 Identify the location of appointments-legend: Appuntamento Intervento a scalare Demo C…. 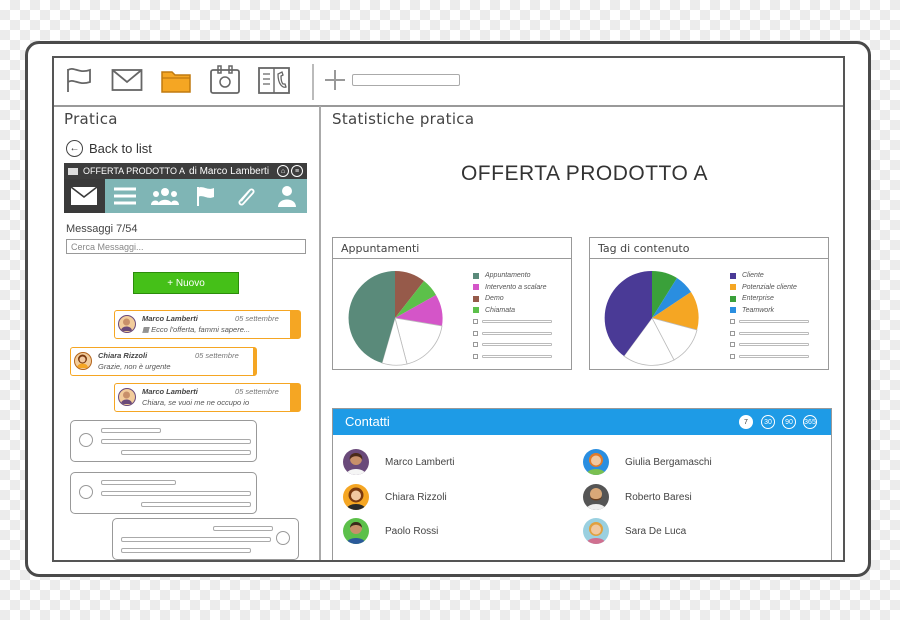
(512, 316).